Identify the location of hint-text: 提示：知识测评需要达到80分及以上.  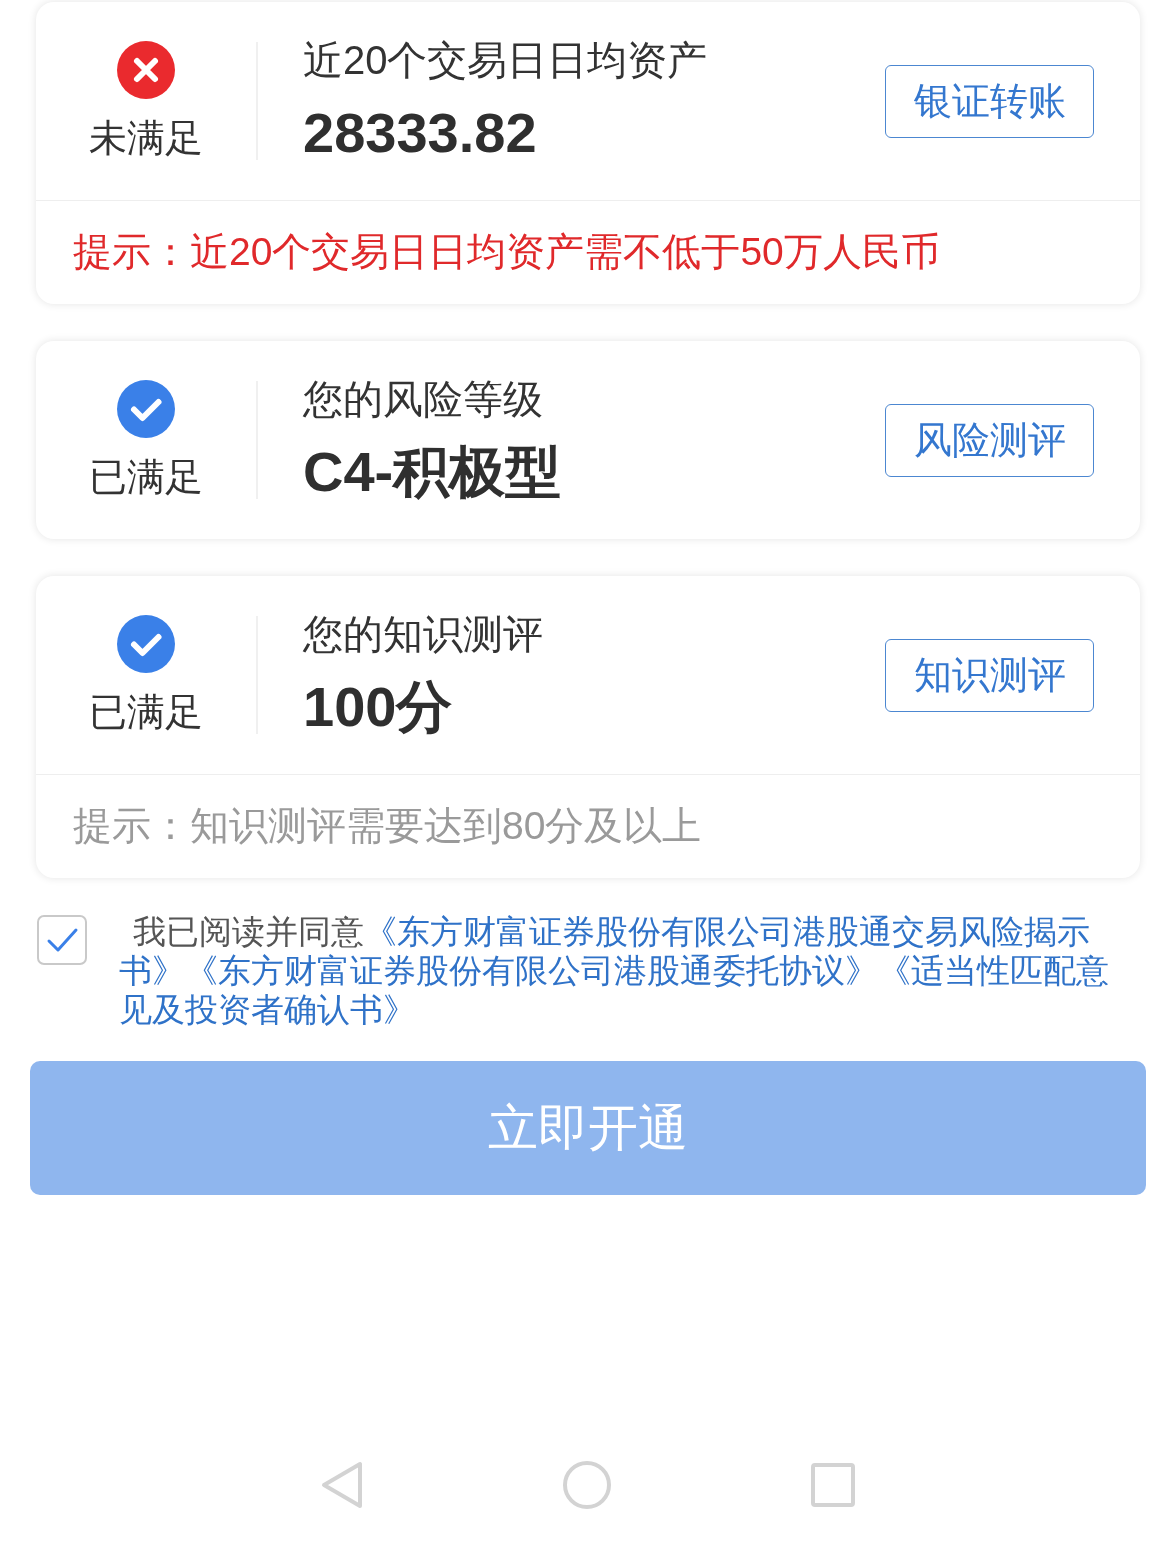
(588, 826).